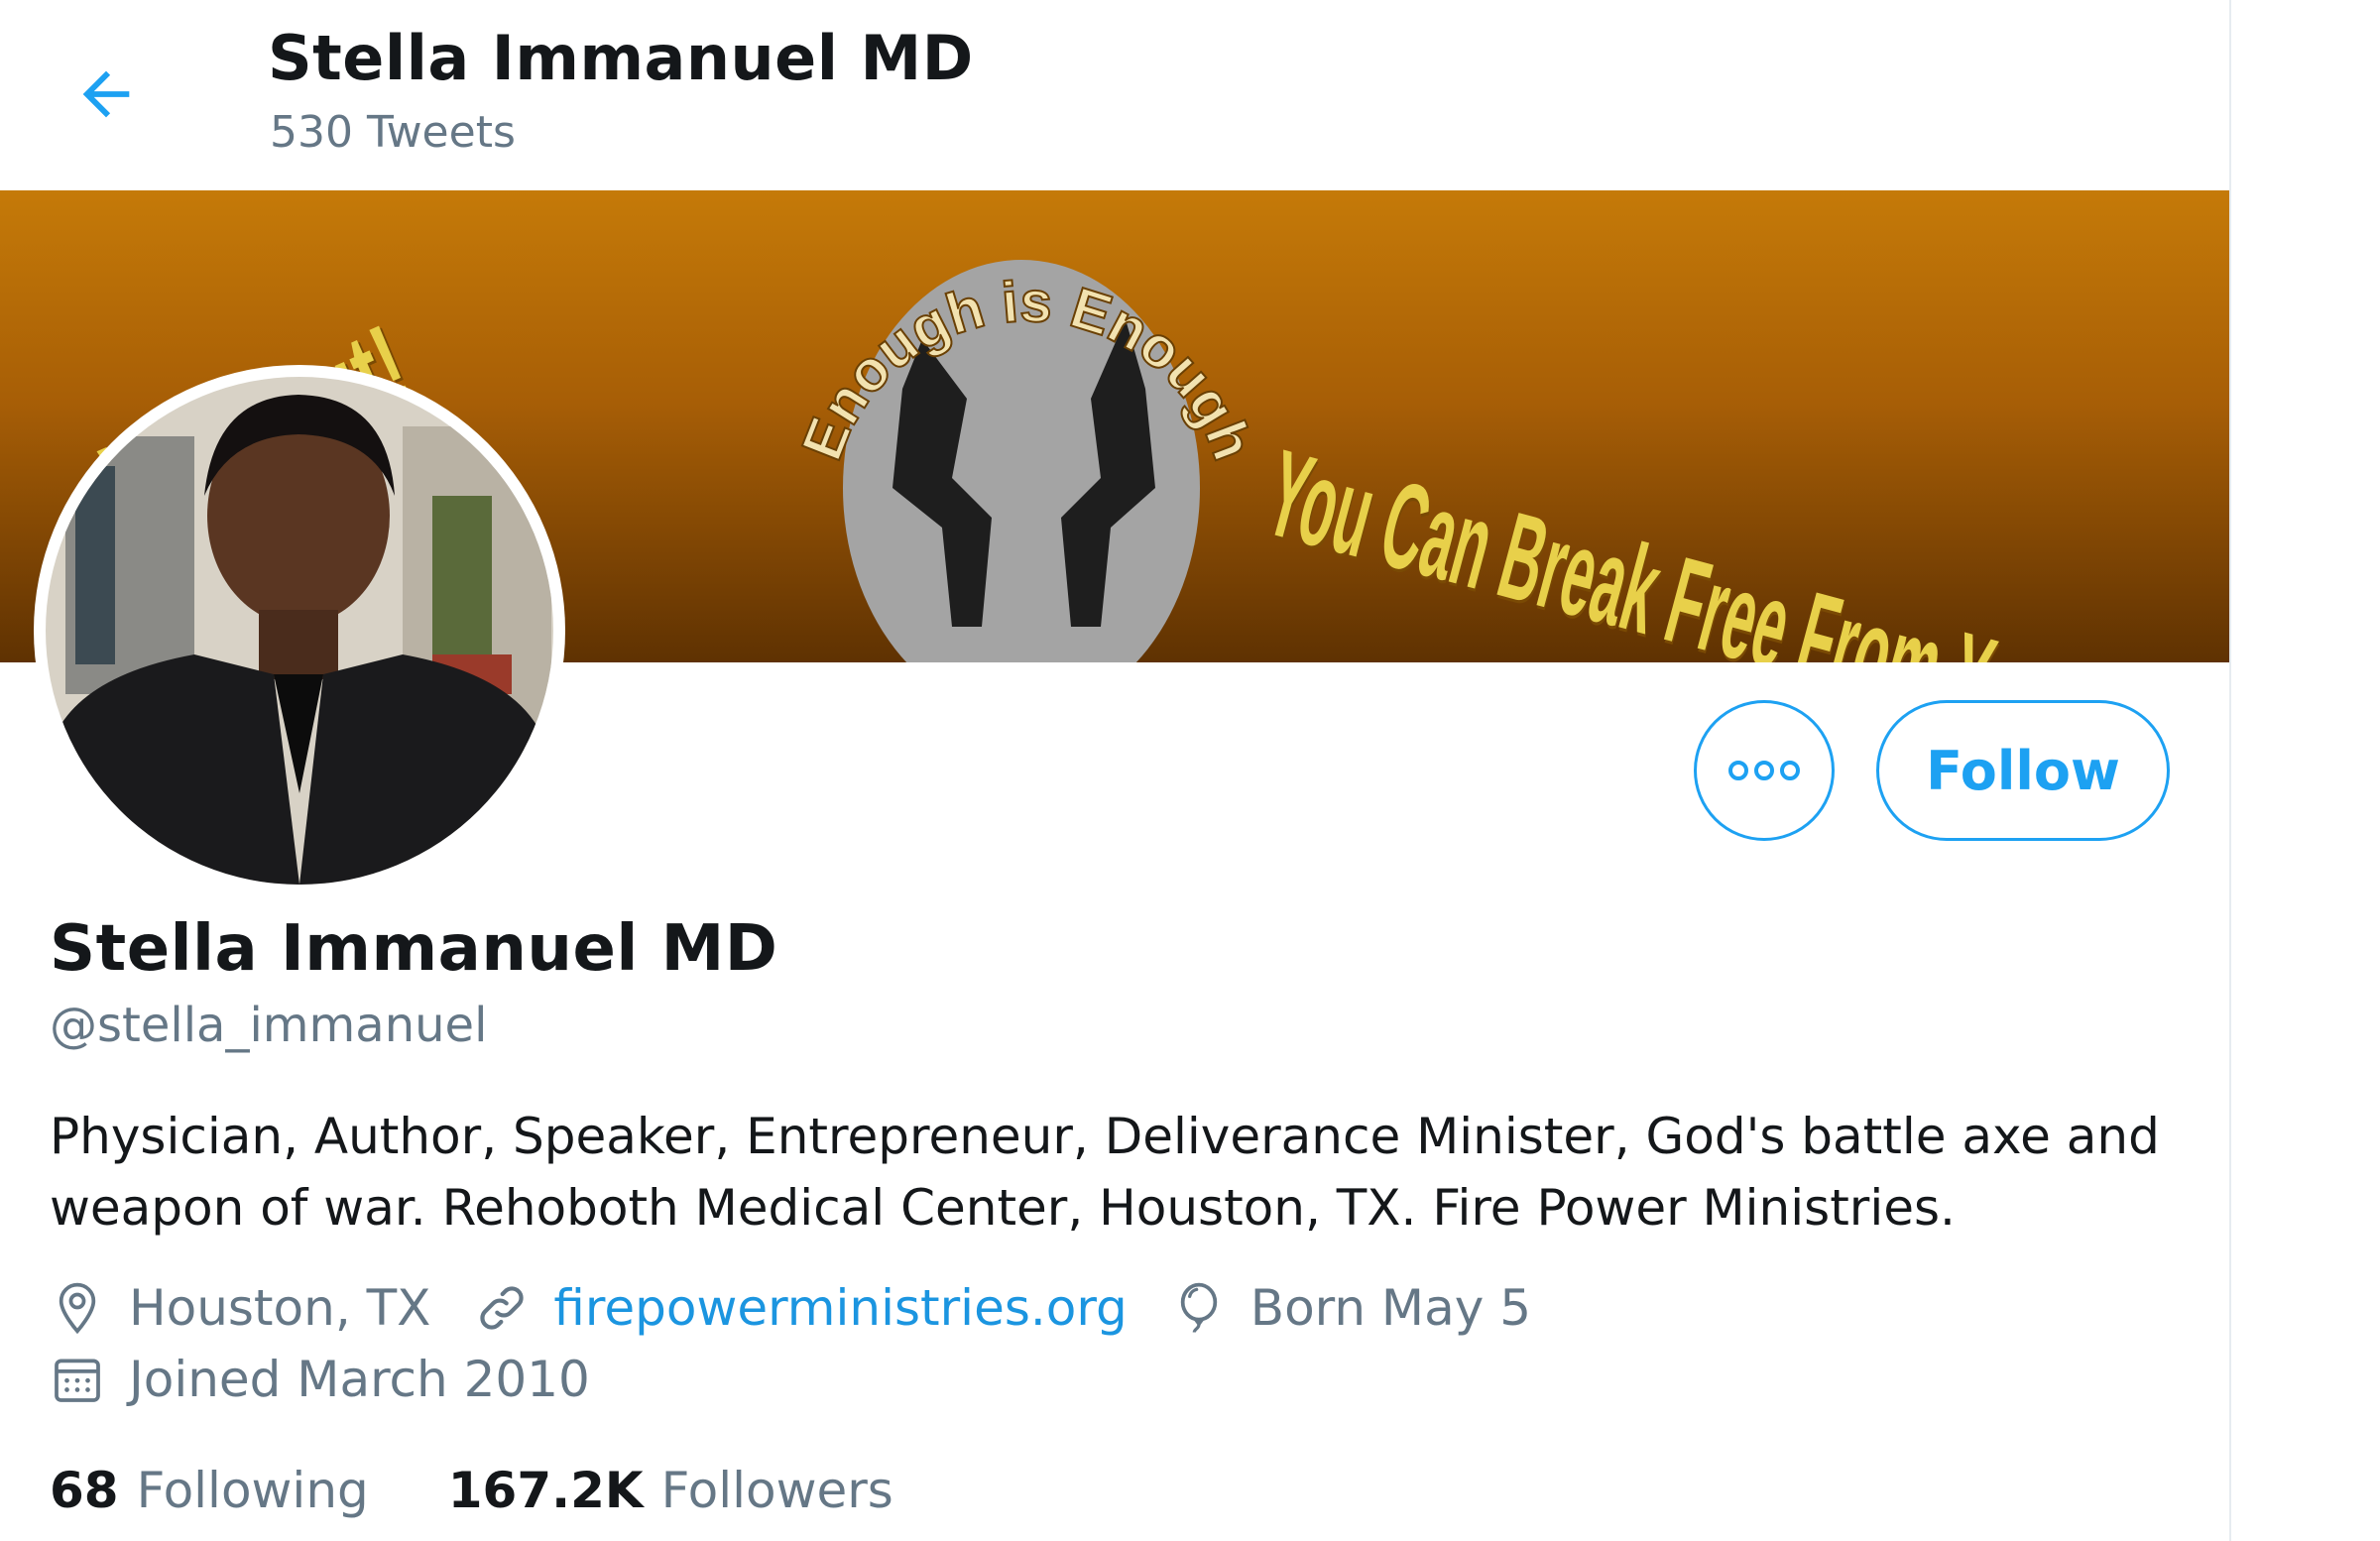 Image resolution: width=2380 pixels, height=1541 pixels. I want to click on profile-meta-row-joined: Joined March 2010, so click(342, 1379).